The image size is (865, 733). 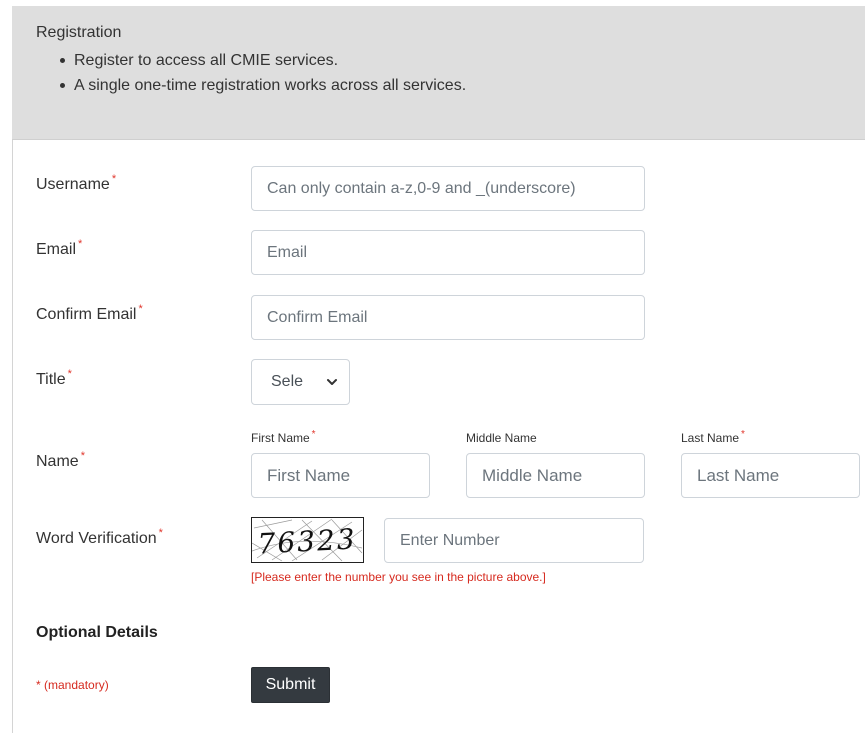 What do you see at coordinates (97, 632) in the screenshot?
I see `optional-details-heading: Optional Details` at bounding box center [97, 632].